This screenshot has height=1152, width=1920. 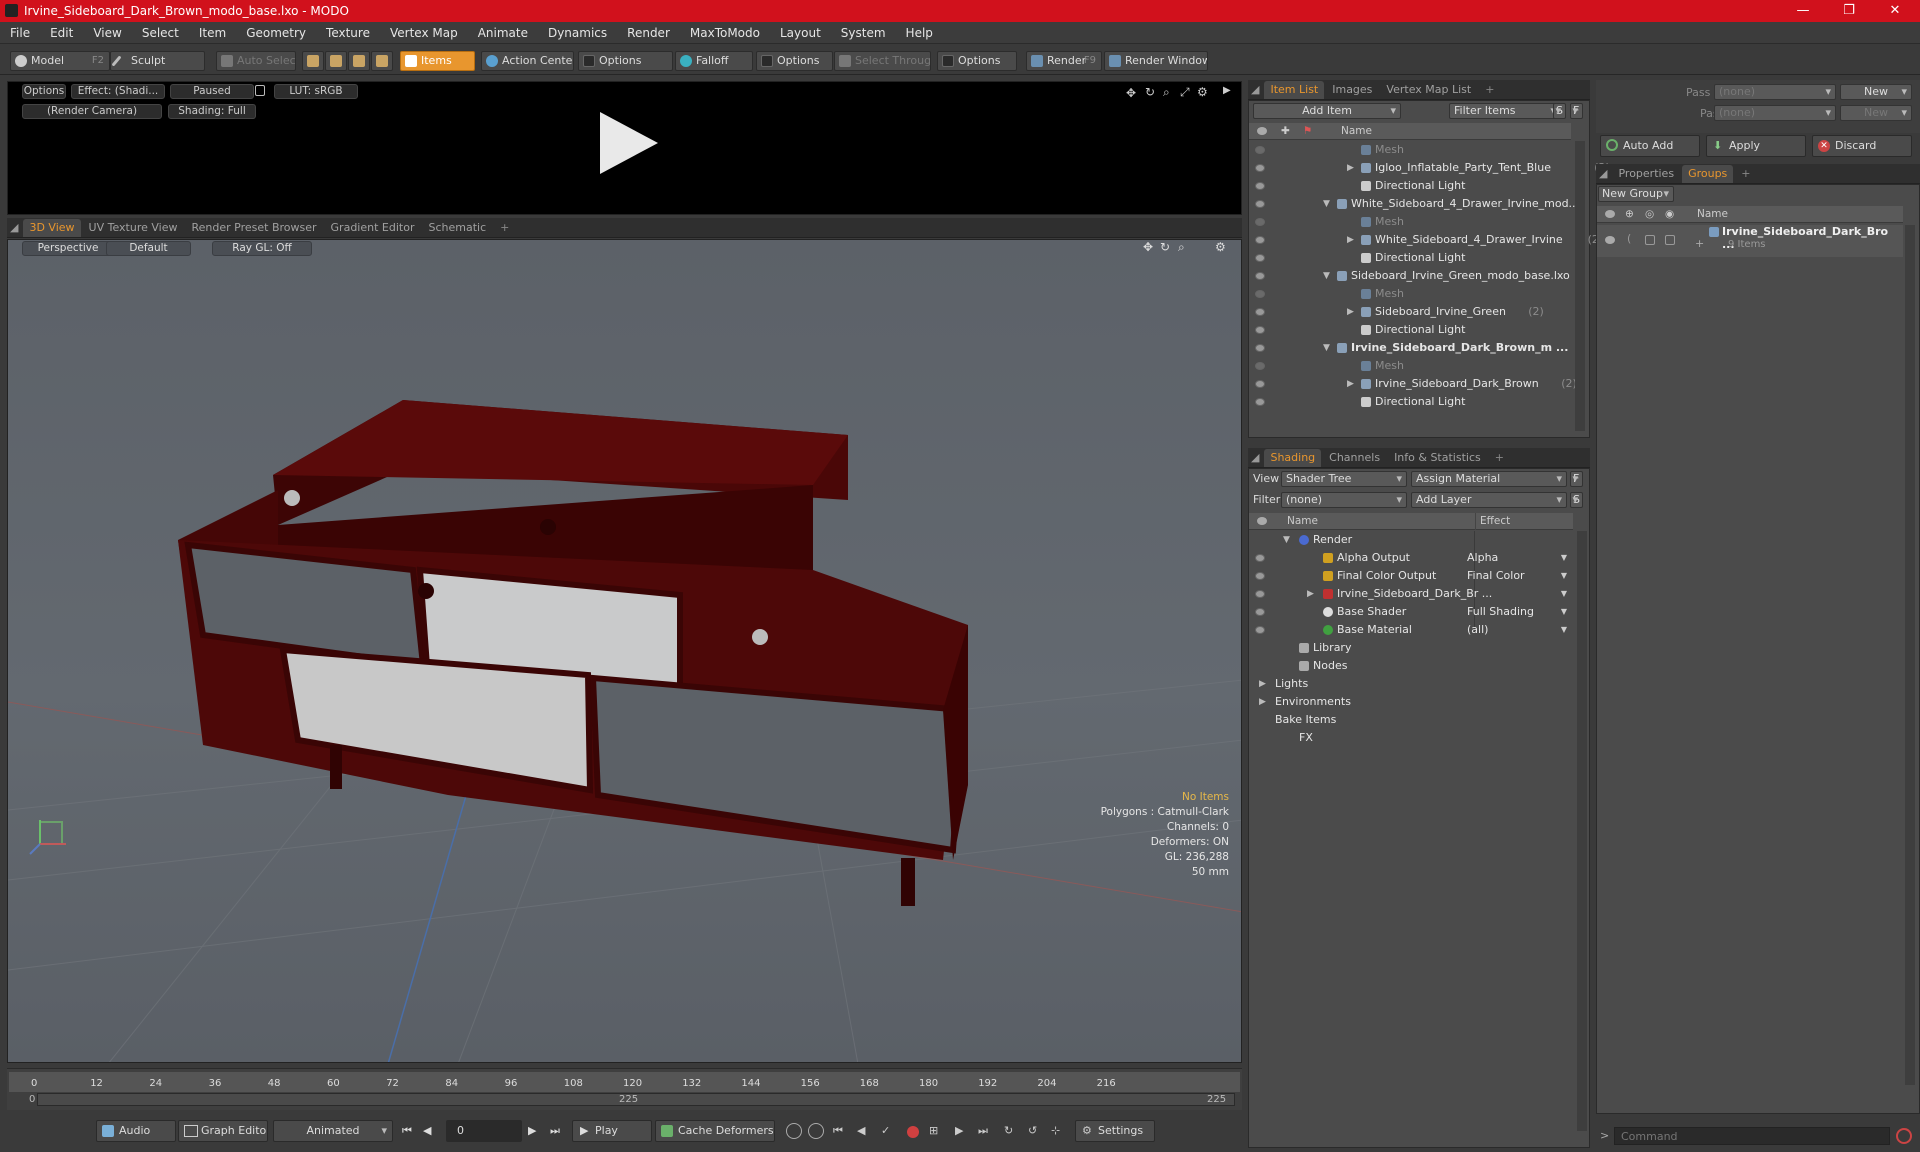 What do you see at coordinates (503, 33) in the screenshot?
I see `menu-animate: Animate` at bounding box center [503, 33].